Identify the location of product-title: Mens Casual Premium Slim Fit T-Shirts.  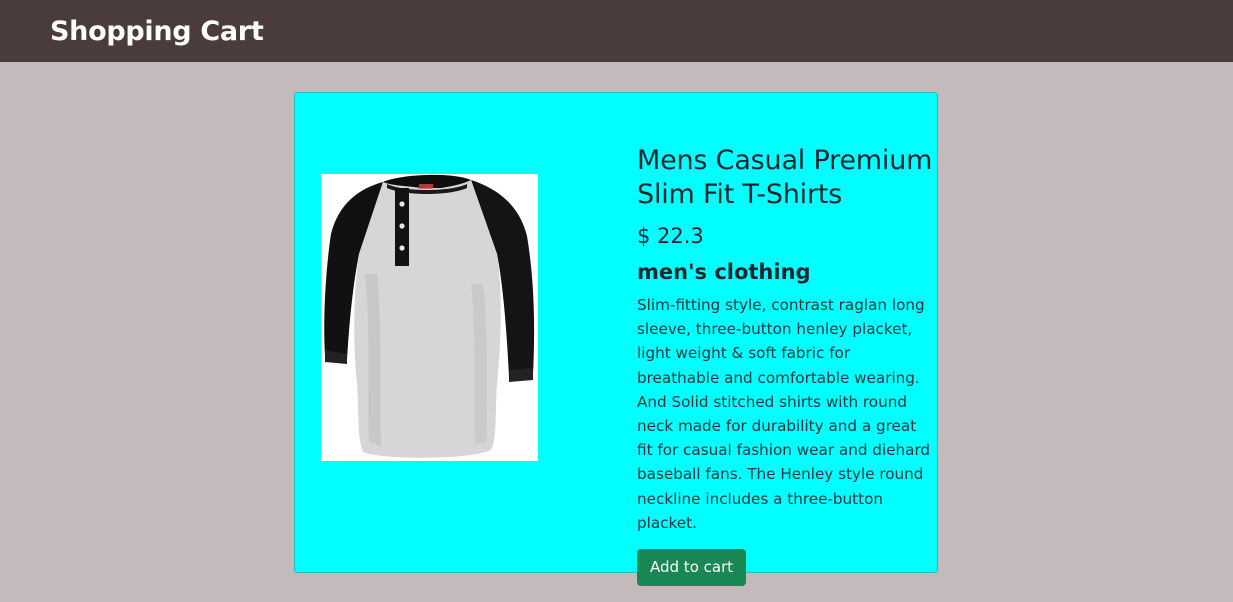
(785, 177).